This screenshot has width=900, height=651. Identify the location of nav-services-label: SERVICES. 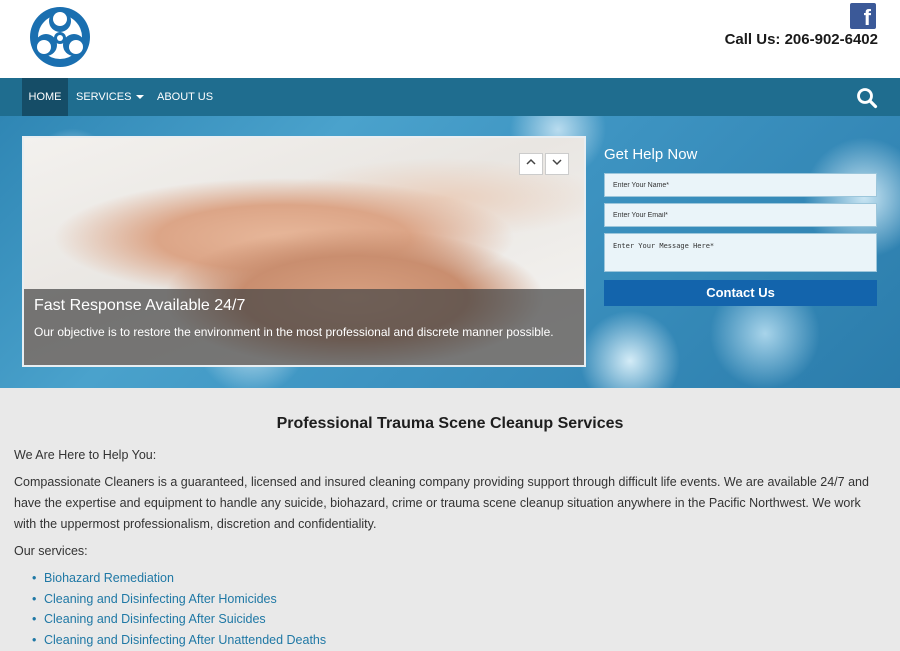
(104, 97).